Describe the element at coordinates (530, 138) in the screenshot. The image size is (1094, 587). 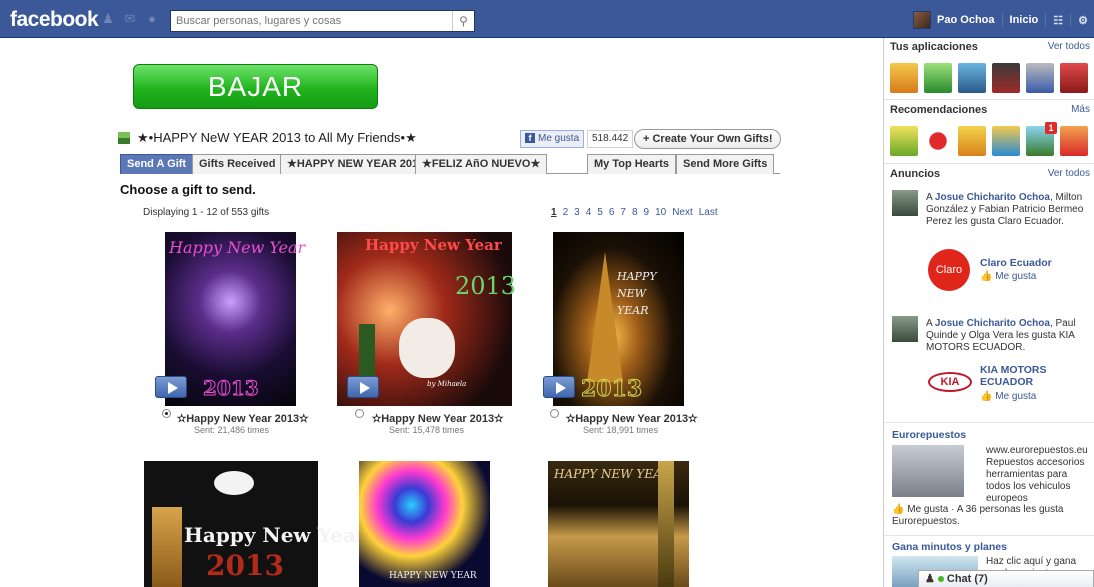
I see `facebook-f-icon: f` at that location.